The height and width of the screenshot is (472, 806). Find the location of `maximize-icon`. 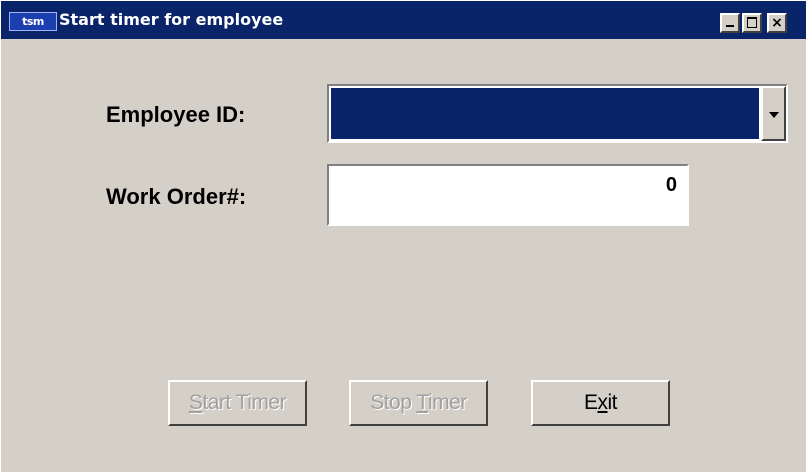

maximize-icon is located at coordinates (752, 22).